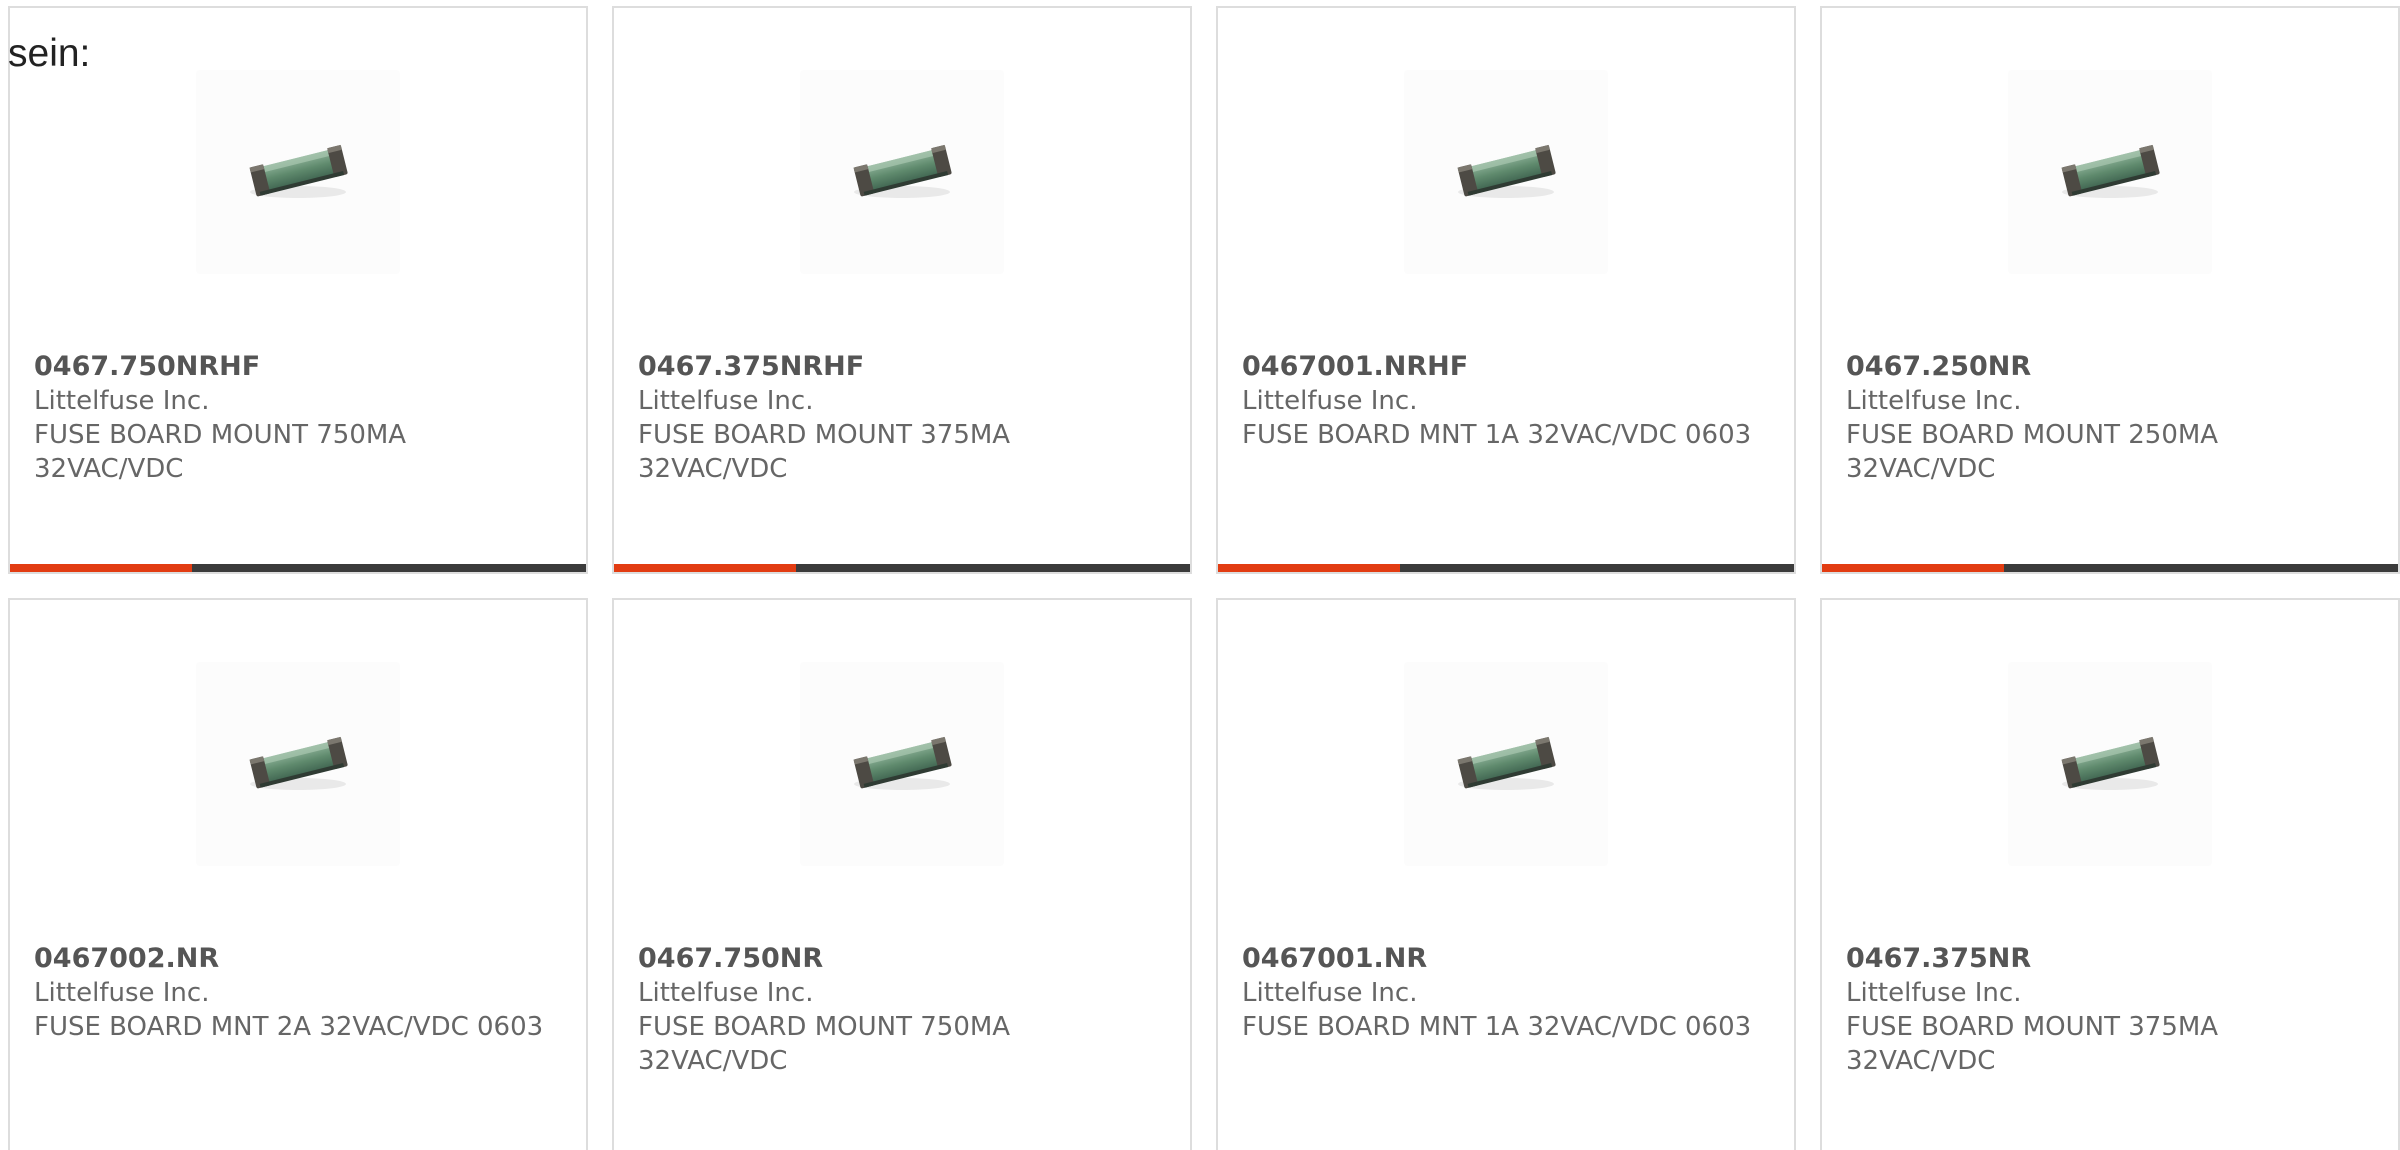 The image size is (2400, 1150). What do you see at coordinates (49, 53) in the screenshot?
I see `intro-text: sein:` at bounding box center [49, 53].